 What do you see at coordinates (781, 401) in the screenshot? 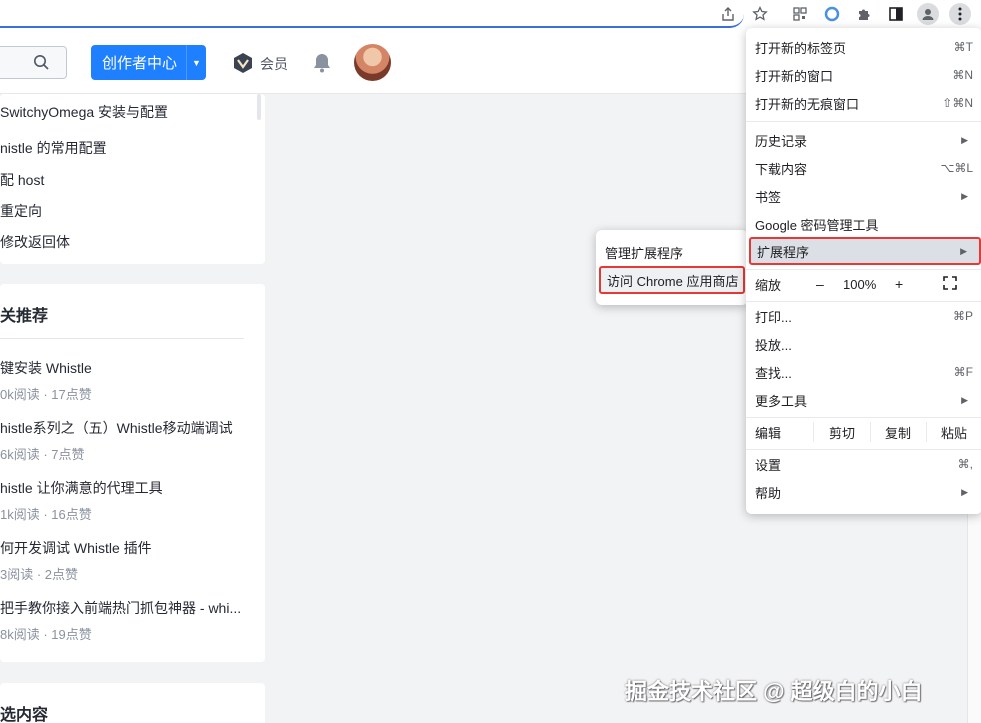
I see `menu-item-label: 更多工具` at bounding box center [781, 401].